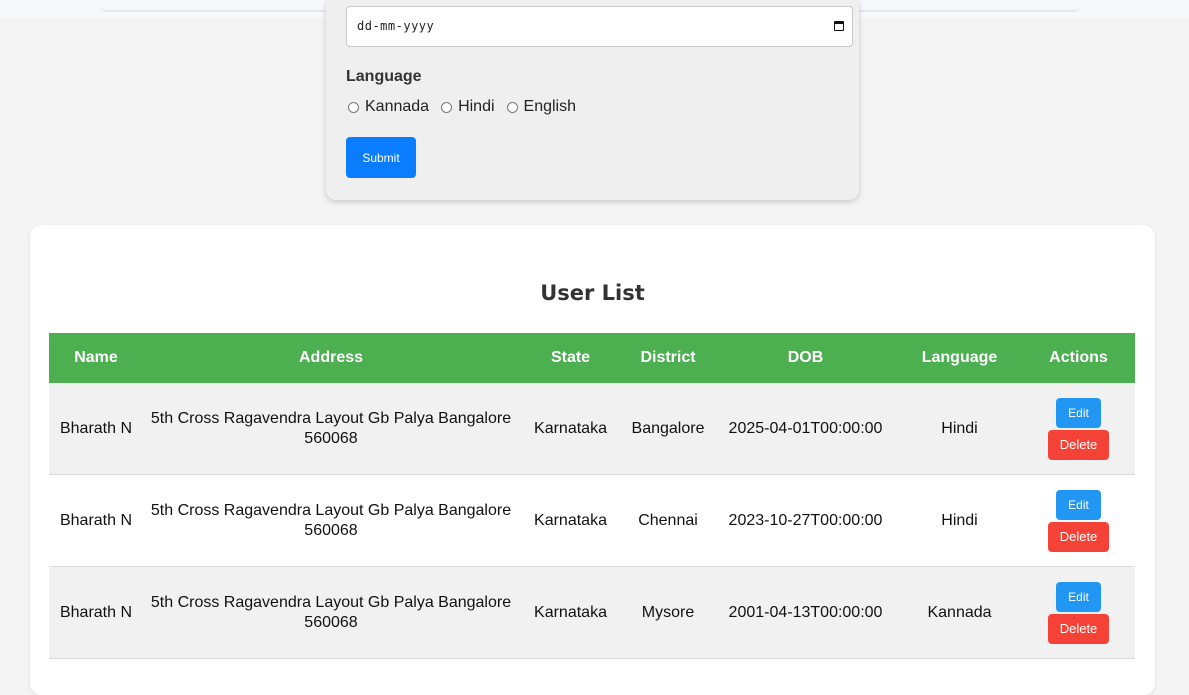 This screenshot has width=1189, height=695. I want to click on cell-dob: 2023-10-27T00:00:00, so click(805, 520).